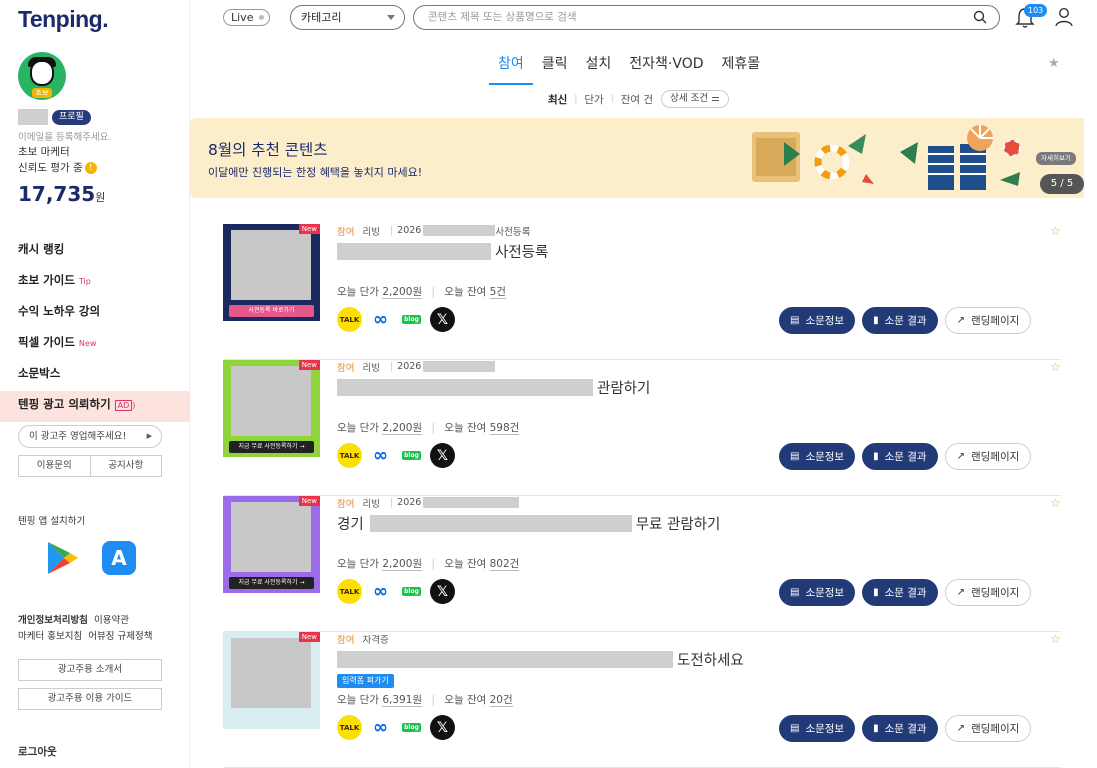 The image size is (1097, 768). What do you see at coordinates (396, 727) in the screenshot?
I see `share-buttons: TALK ∞ blog 𝕏` at bounding box center [396, 727].